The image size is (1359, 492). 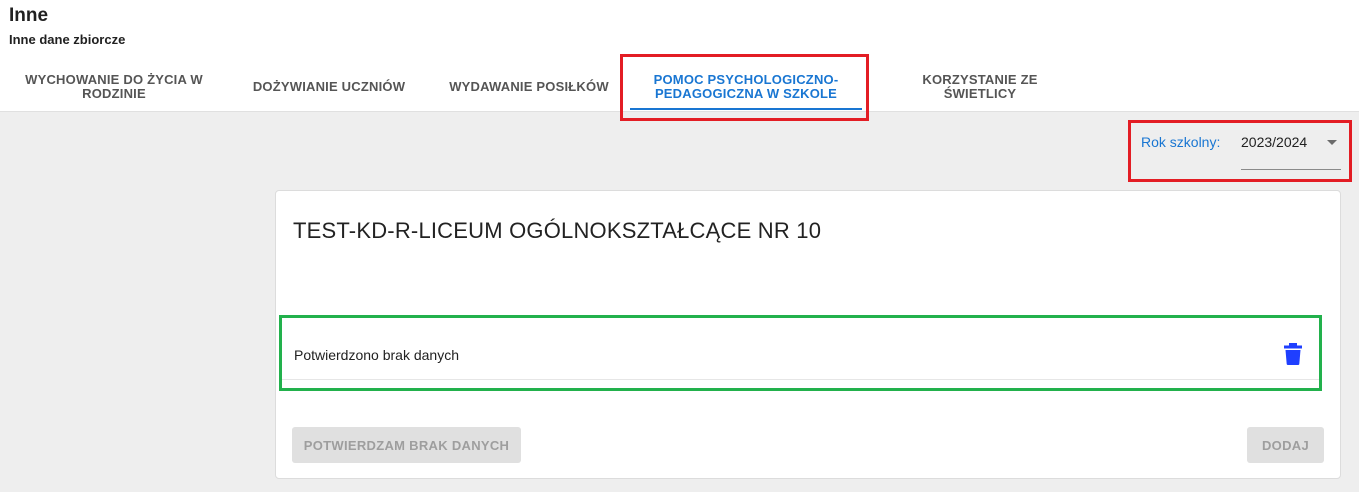 I want to click on tab-label: WYCHOWANIE DO ŻYCIA W, so click(x=114, y=79).